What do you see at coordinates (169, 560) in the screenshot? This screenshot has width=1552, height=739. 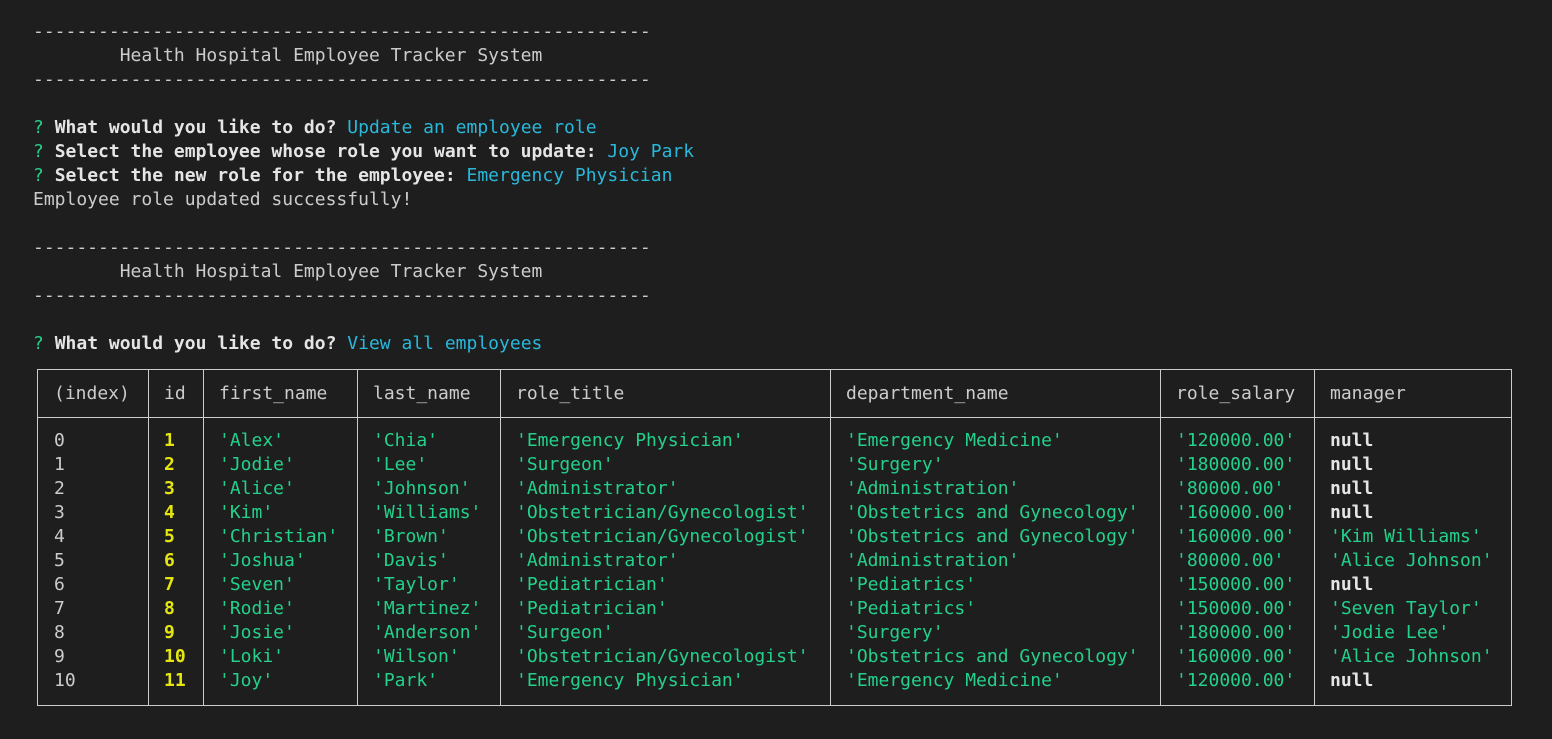 I see `table-cell-id: 6` at bounding box center [169, 560].